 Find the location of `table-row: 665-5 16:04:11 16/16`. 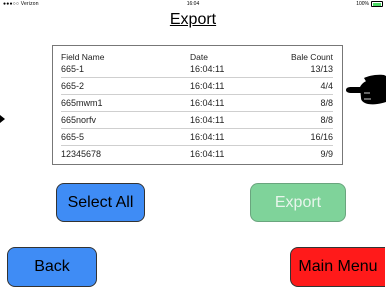

table-row: 665-5 16:04:11 16/16 is located at coordinates (197, 136).